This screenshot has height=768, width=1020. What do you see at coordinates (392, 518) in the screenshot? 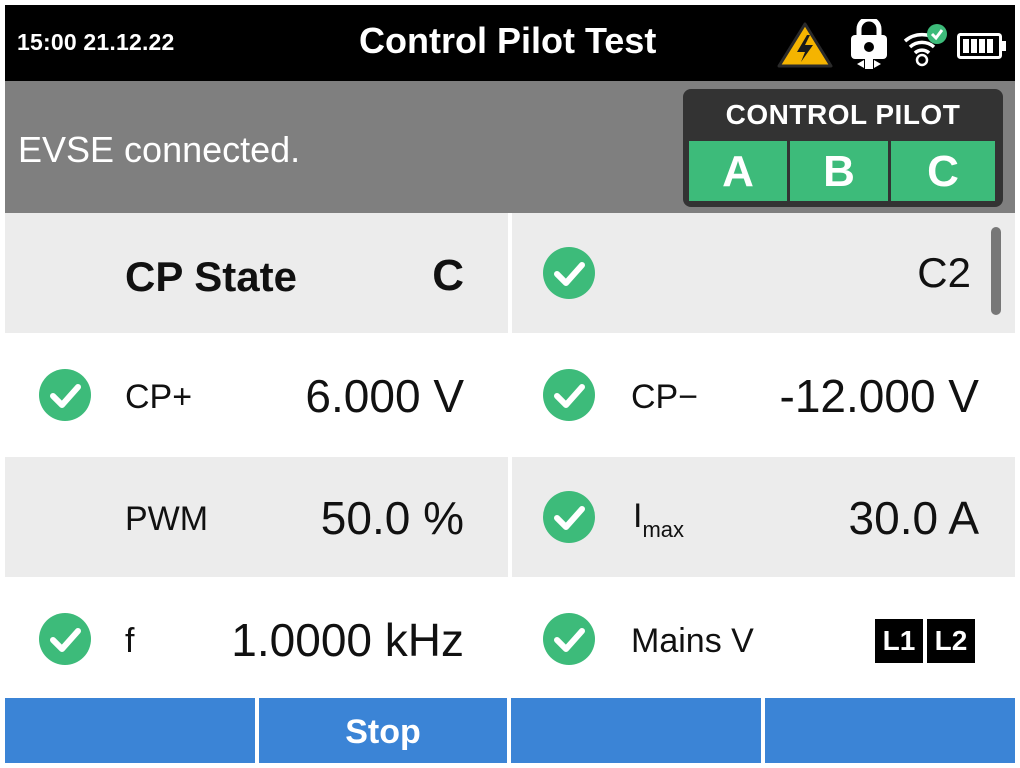
I see `pwm-value: 50.0 %` at bounding box center [392, 518].